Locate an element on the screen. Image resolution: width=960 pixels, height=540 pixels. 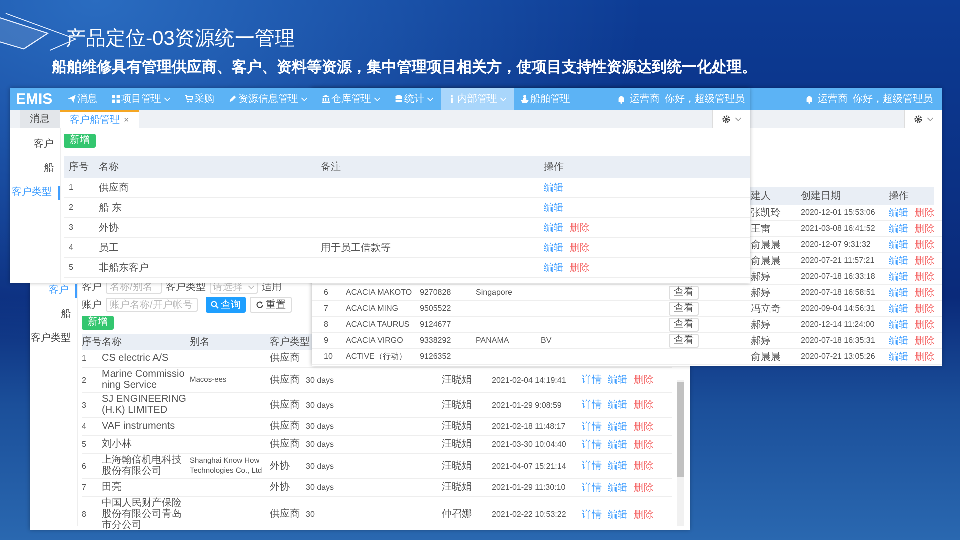
table-cell: PANAMA is located at coordinates (493, 340).